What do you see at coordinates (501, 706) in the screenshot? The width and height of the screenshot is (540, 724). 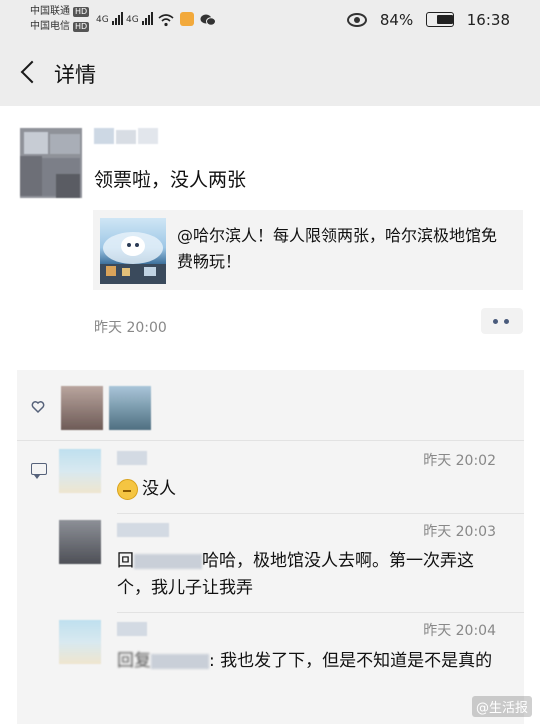 I see `watermark: @生活报` at bounding box center [501, 706].